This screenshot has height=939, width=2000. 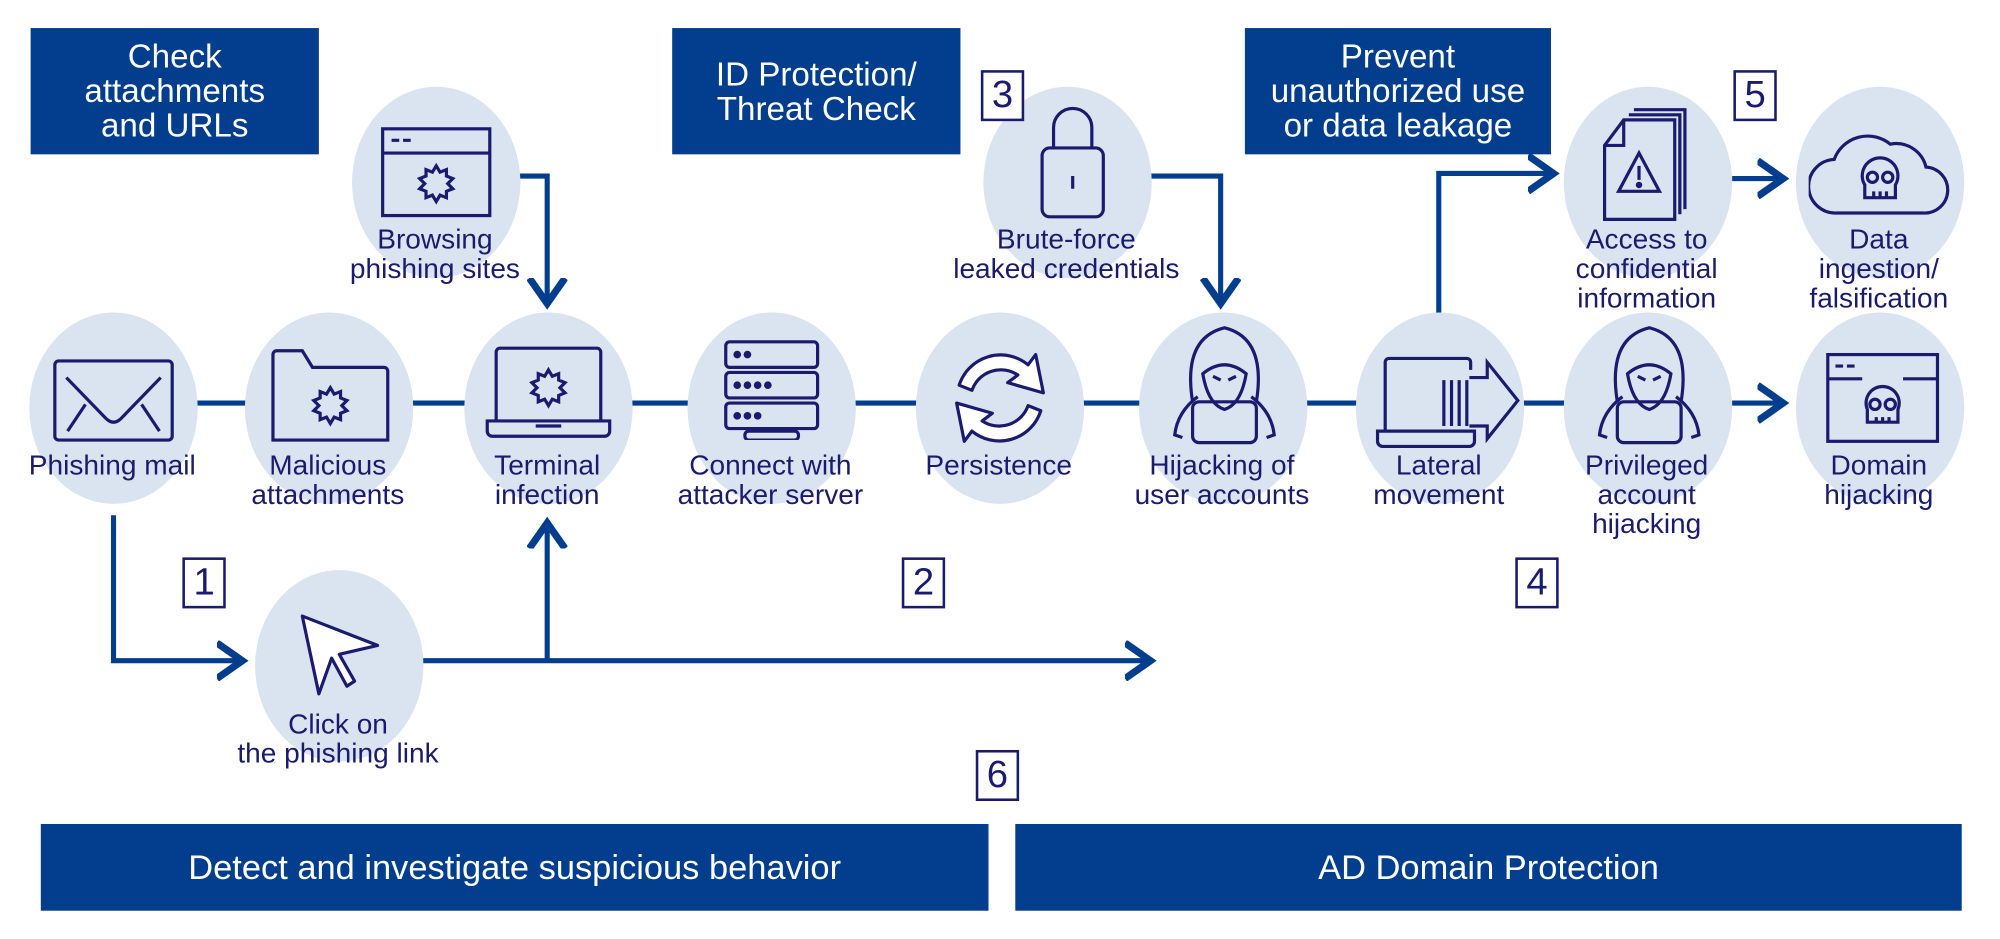 I want to click on ad-domain-protection-bar: AD Domain Protection, so click(x=1488, y=867).